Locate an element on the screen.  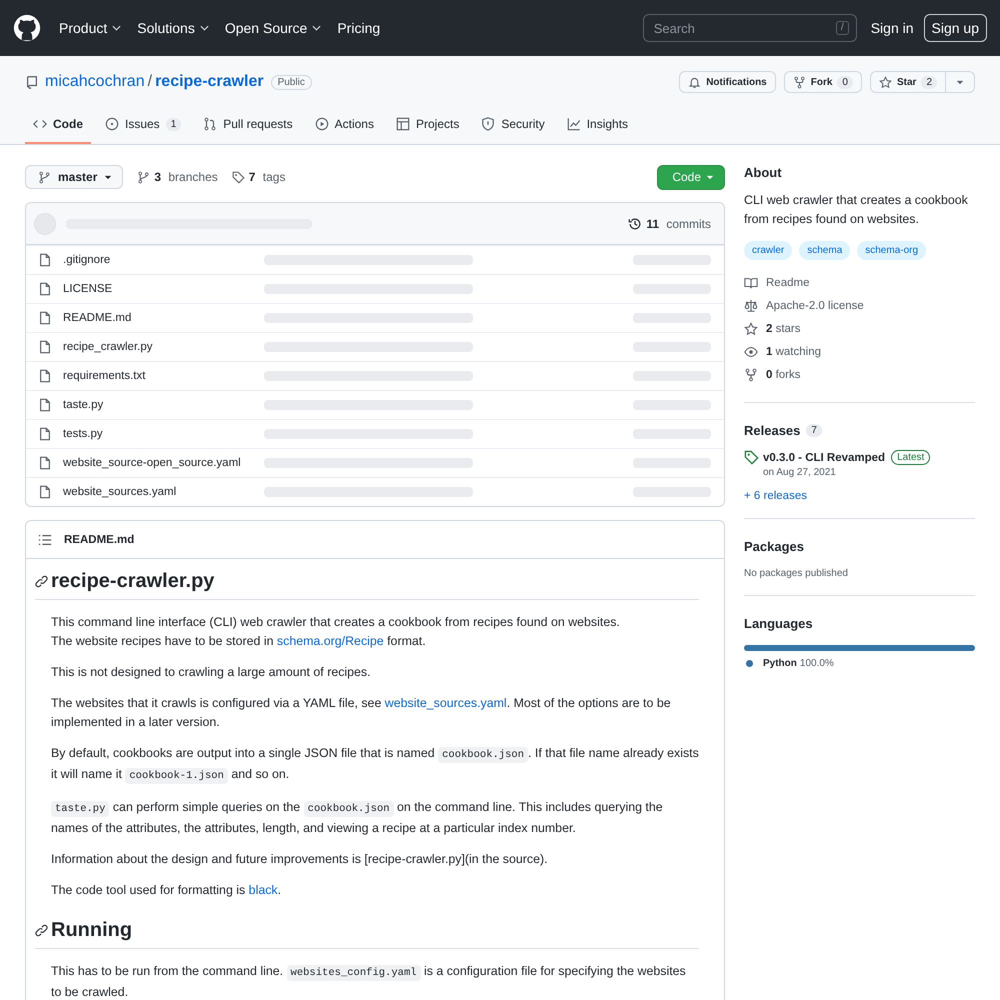
shortcut-key: / is located at coordinates (842, 28).